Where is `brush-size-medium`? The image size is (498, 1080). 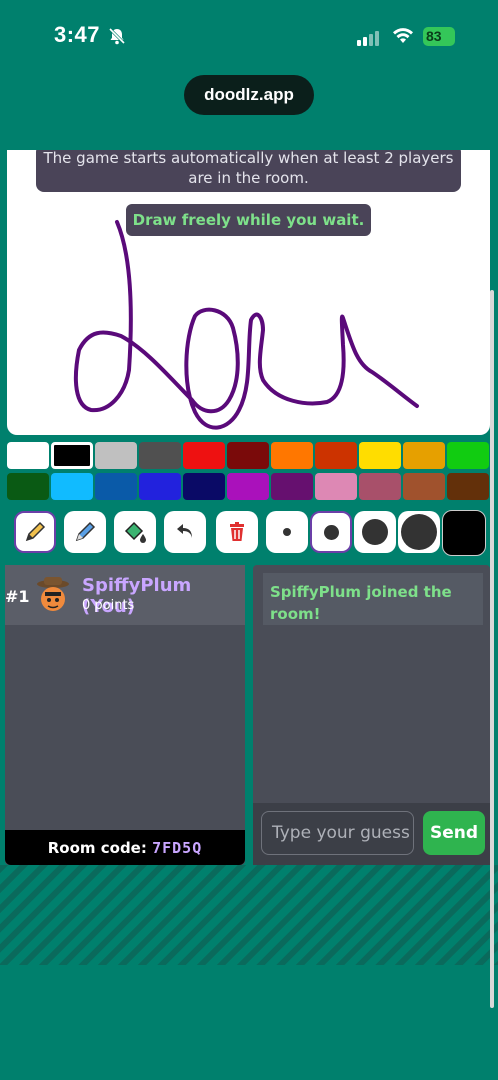
brush-size-medium is located at coordinates (331, 532).